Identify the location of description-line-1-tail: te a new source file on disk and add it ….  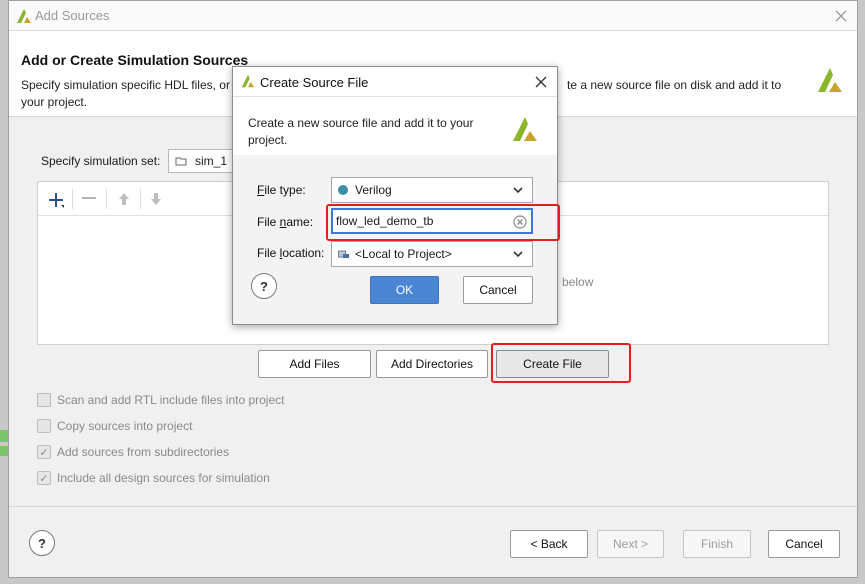
(674, 85).